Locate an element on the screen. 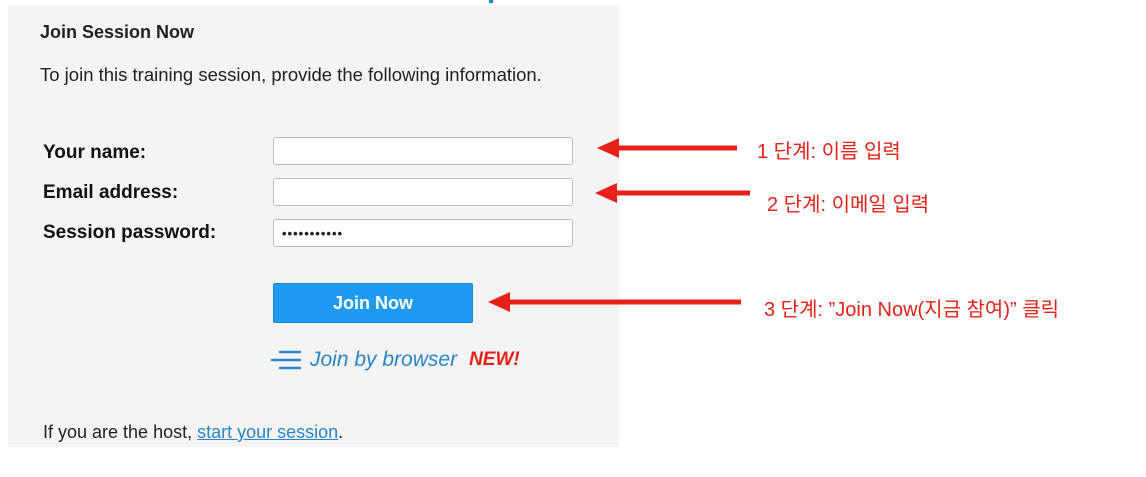  join-by-browser-link: Join by browser NEW! is located at coordinates (395, 360).